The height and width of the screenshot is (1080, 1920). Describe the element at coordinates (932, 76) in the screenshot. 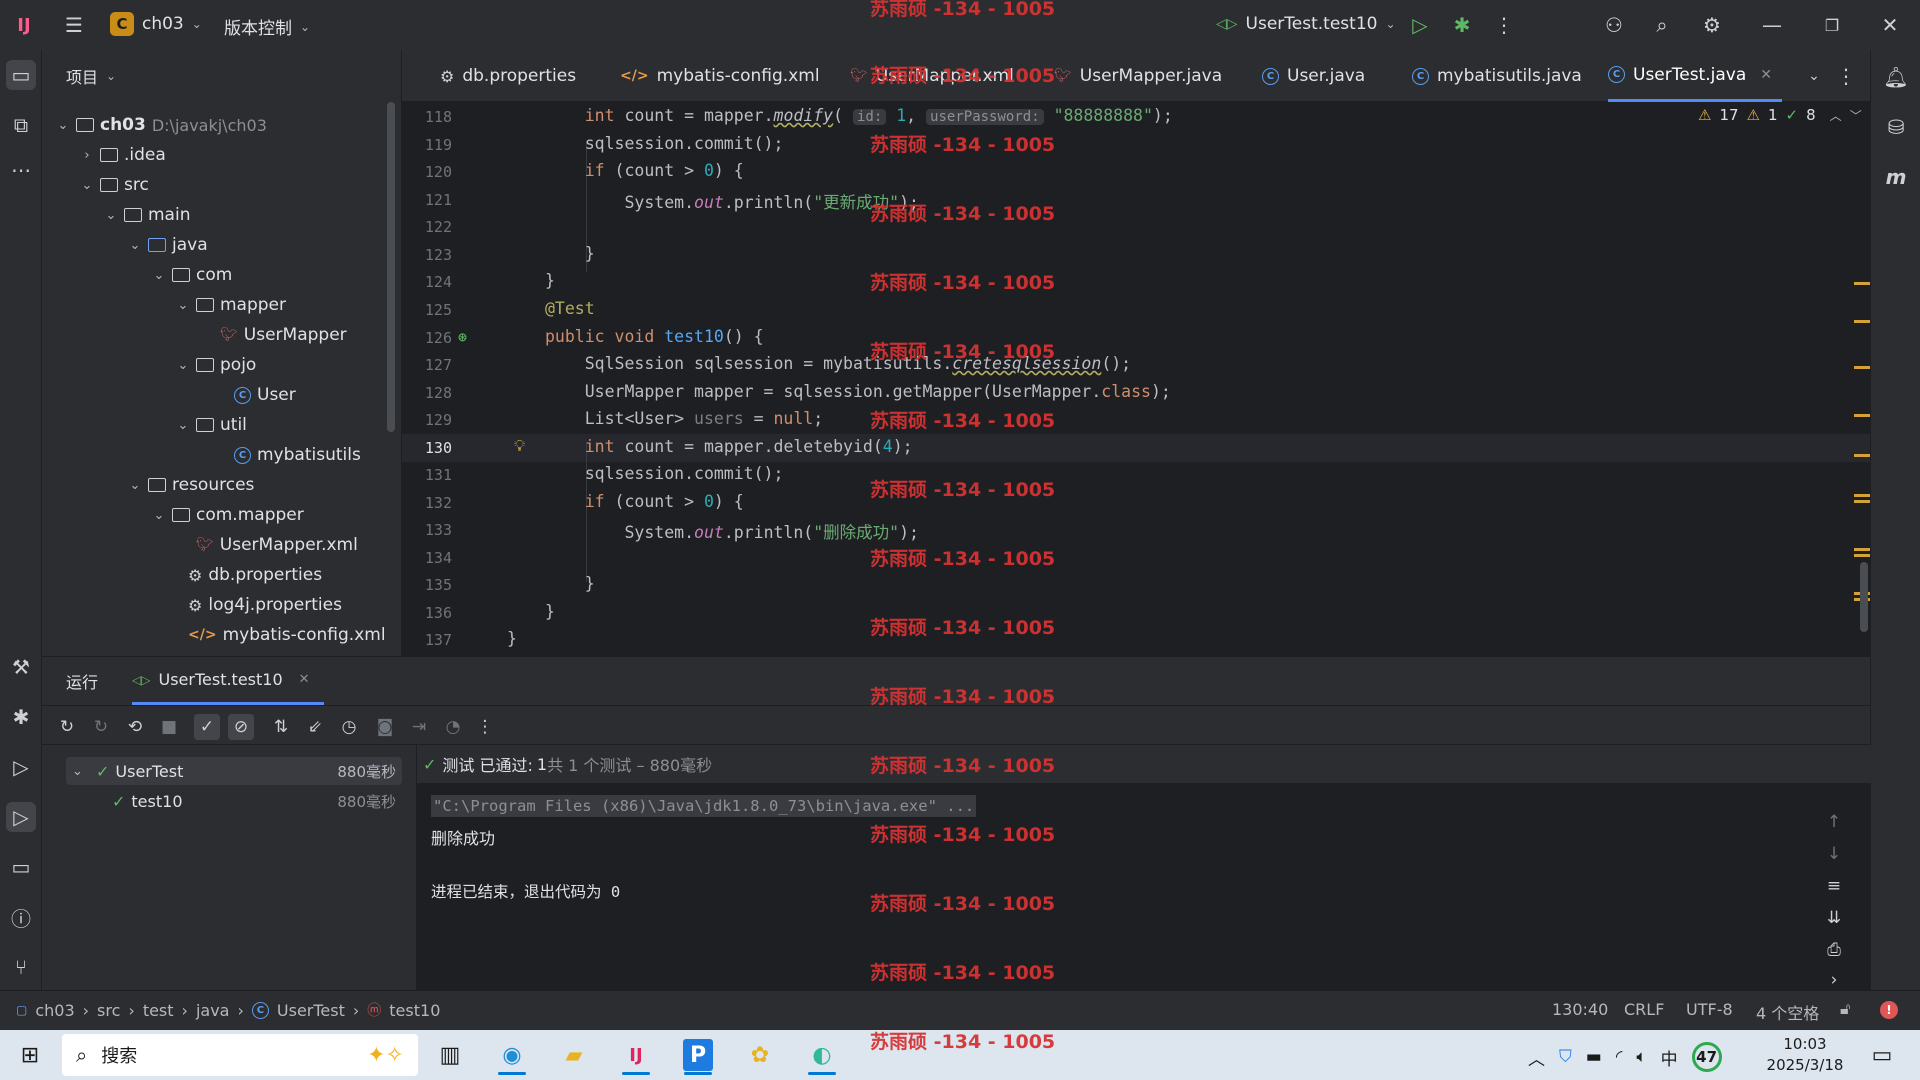

I see `tab-usermapper-xml: 🐦︎ UserMapper.xml` at that location.